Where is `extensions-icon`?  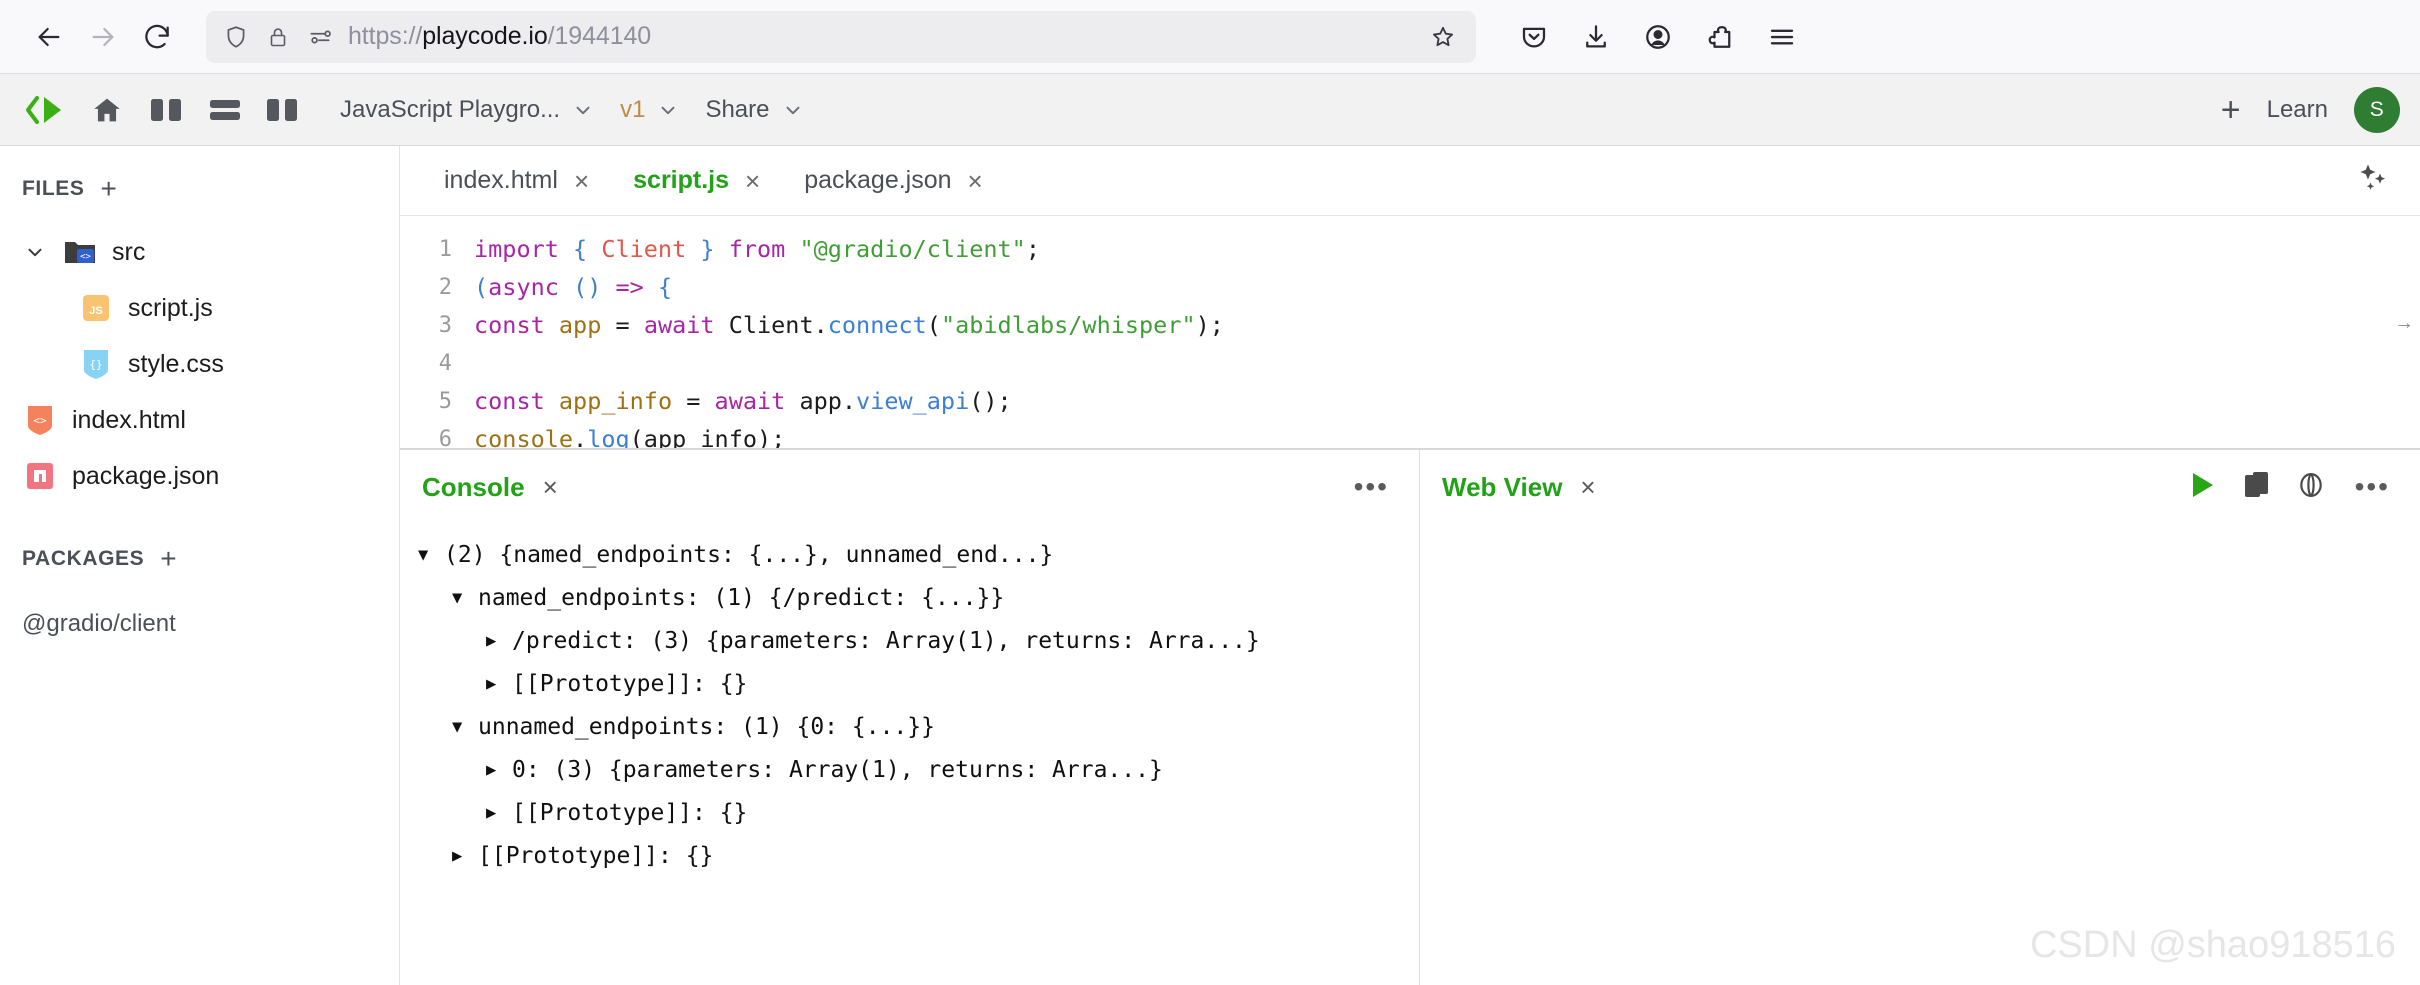 extensions-icon is located at coordinates (1720, 37).